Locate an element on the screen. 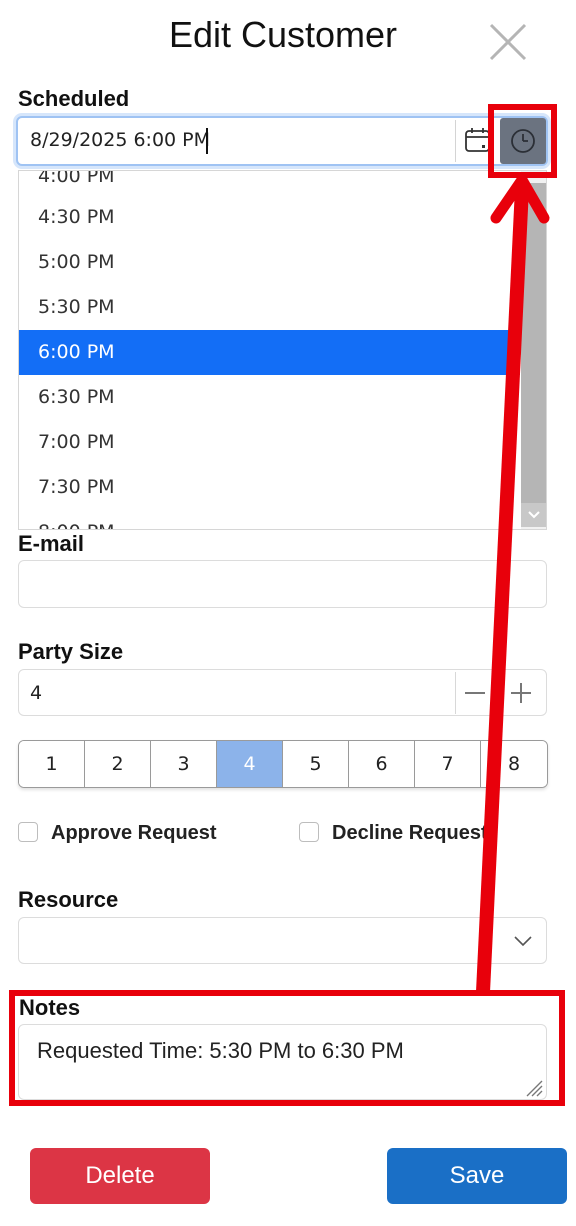 The height and width of the screenshot is (1226, 576). decrement-button is located at coordinates (475, 693).